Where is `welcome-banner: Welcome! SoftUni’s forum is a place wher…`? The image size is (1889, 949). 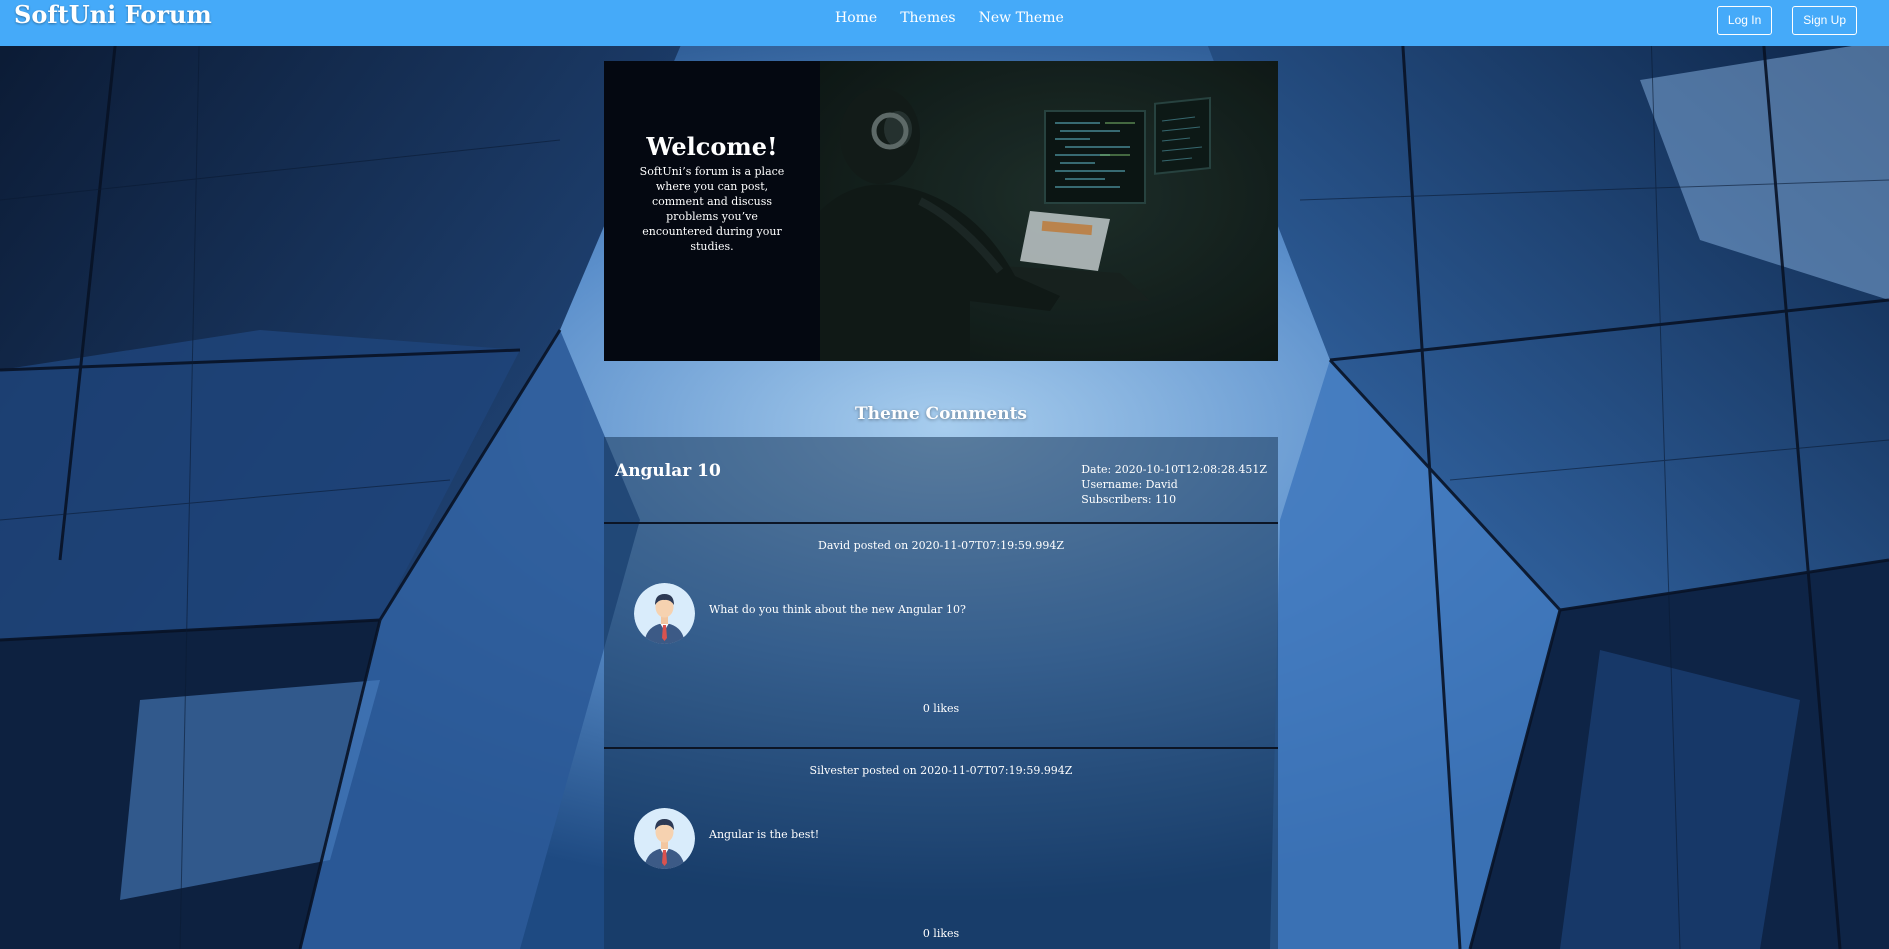 welcome-banner: Welcome! SoftUni’s forum is a place wher… is located at coordinates (941, 211).